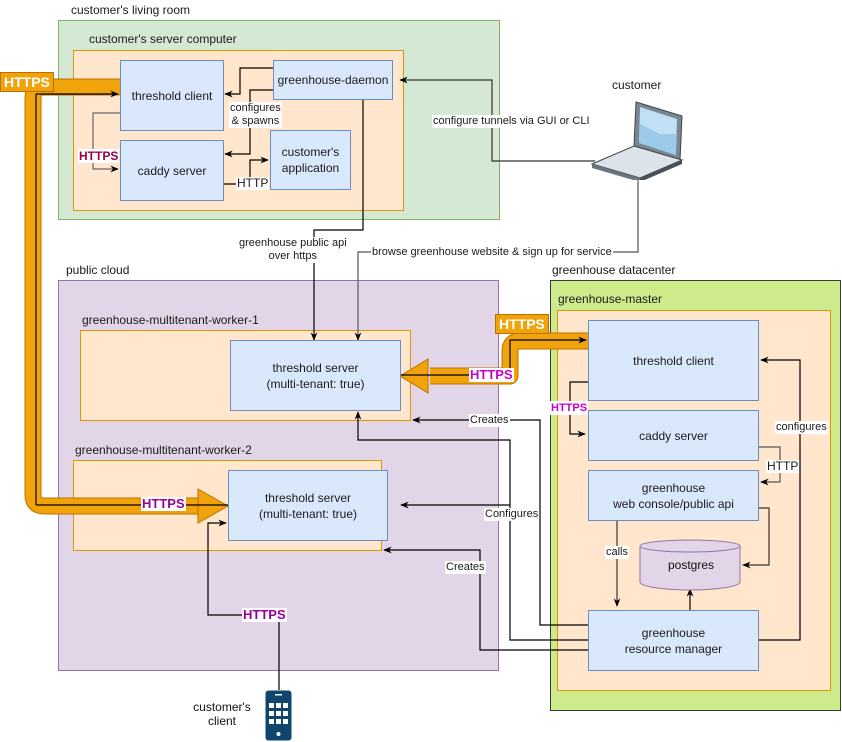 The width and height of the screenshot is (842, 742). Describe the element at coordinates (617, 552) in the screenshot. I see `label-calls: calls` at that location.